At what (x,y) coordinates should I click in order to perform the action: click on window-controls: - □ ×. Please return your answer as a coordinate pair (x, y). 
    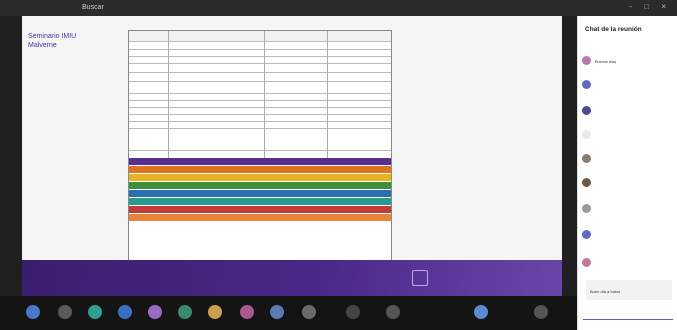
    Looking at the image, I should click on (650, 6).